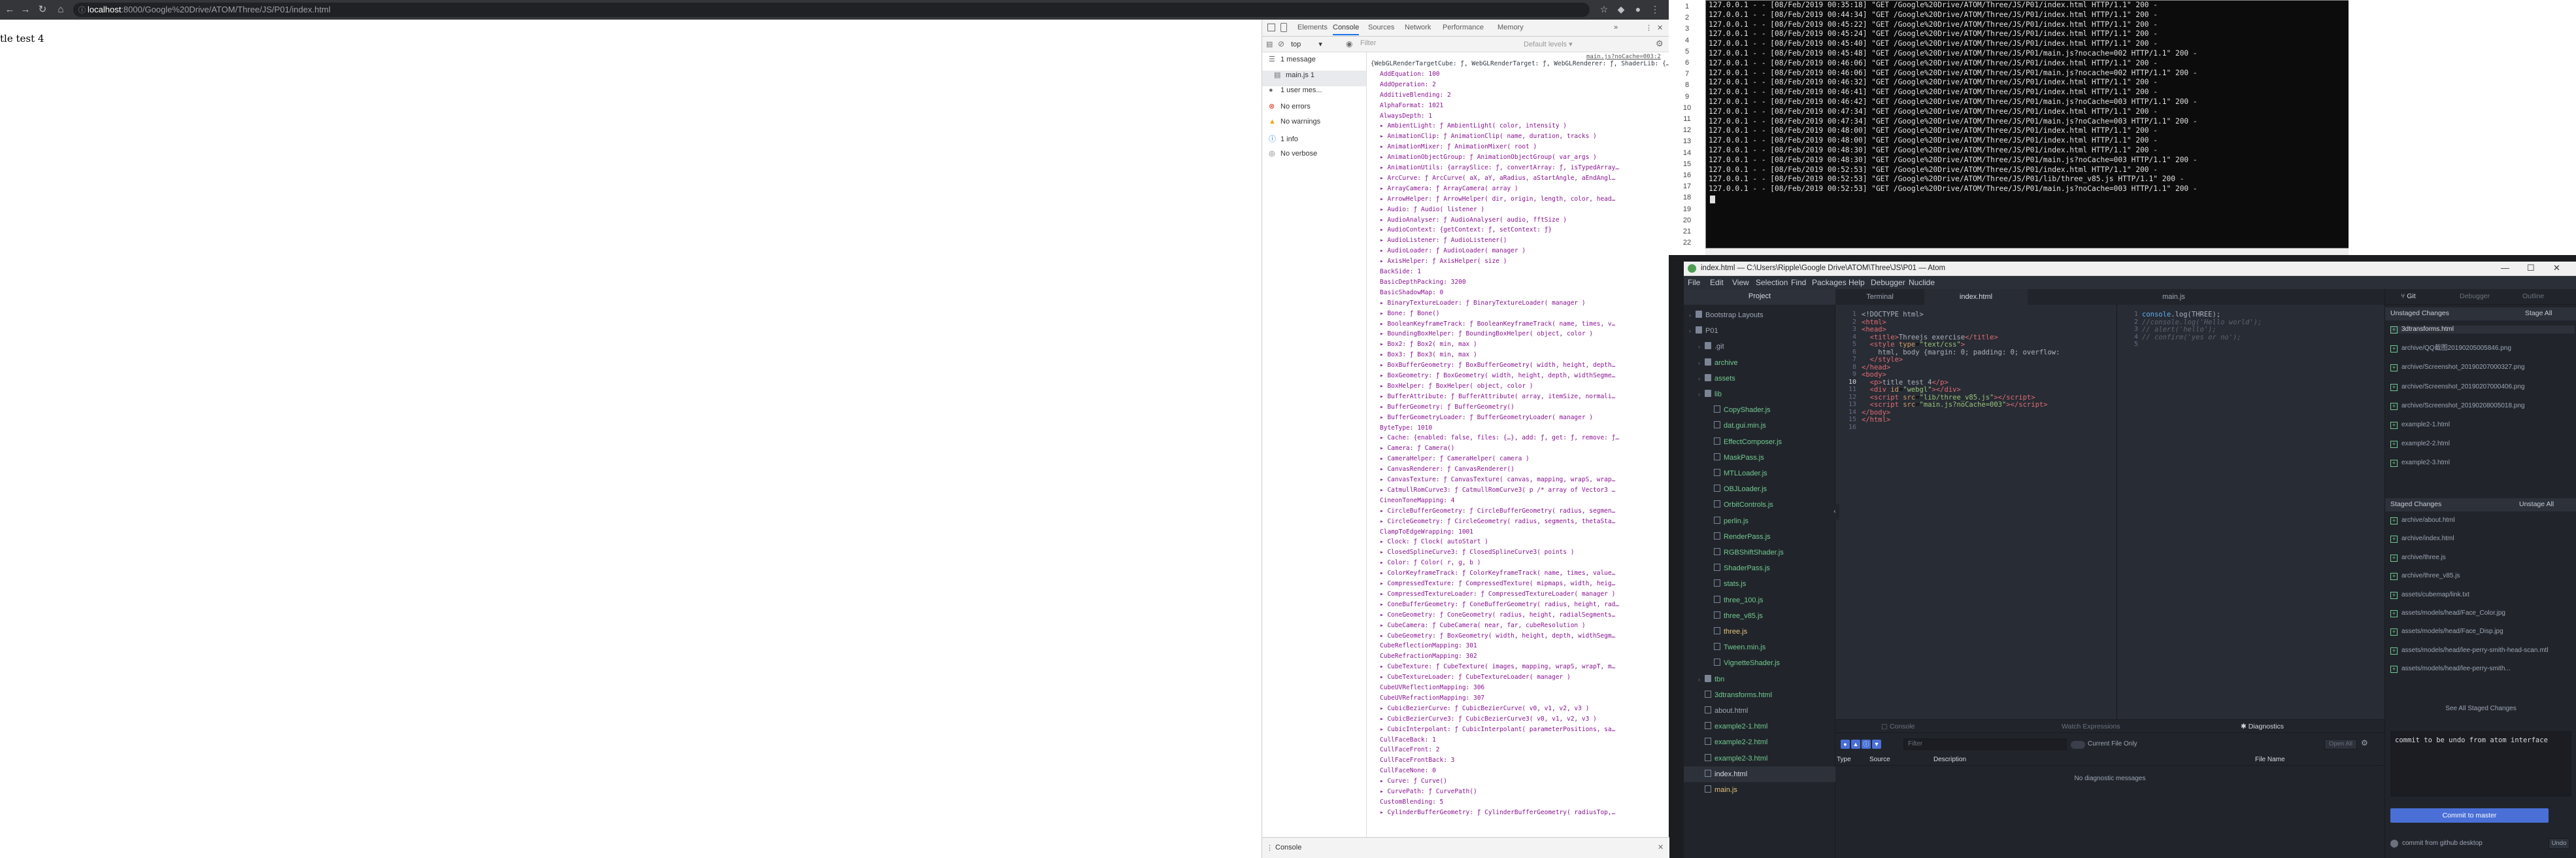 The width and height of the screenshot is (2576, 858). What do you see at coordinates (1417, 448) in the screenshot?
I see `console-line: ▸ Camera: ƒ Camera()` at bounding box center [1417, 448].